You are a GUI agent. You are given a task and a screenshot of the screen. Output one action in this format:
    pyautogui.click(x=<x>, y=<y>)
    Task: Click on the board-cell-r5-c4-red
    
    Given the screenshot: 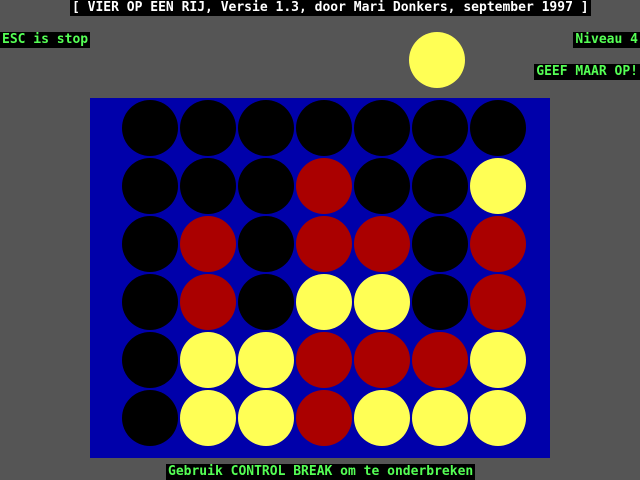 What is the action you would take?
    pyautogui.click(x=324, y=360)
    